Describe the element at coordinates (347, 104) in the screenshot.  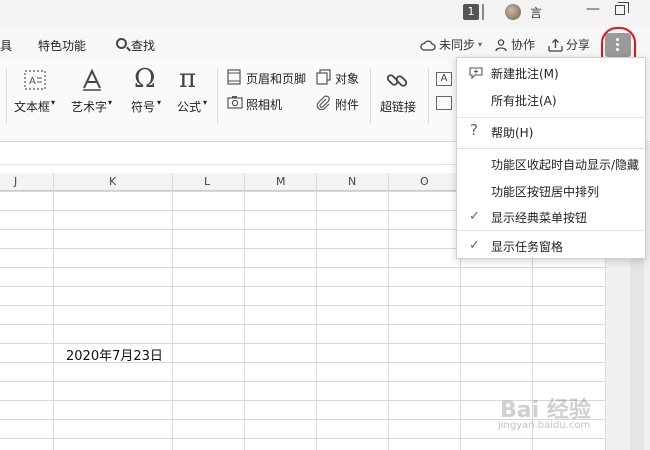
I see `attachment-button: 附件` at that location.